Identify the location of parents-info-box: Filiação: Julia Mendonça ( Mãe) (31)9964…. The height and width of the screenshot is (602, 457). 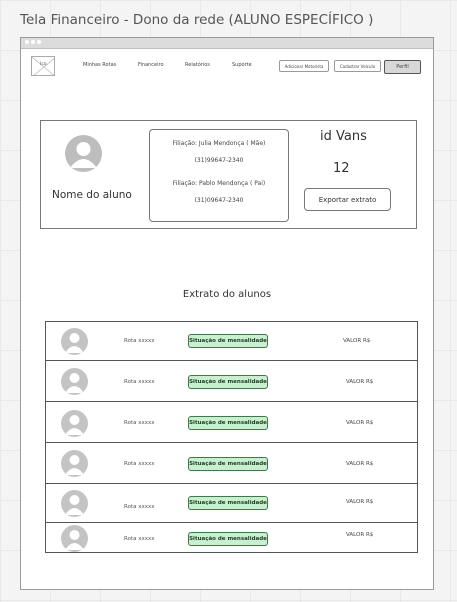
(219, 175).